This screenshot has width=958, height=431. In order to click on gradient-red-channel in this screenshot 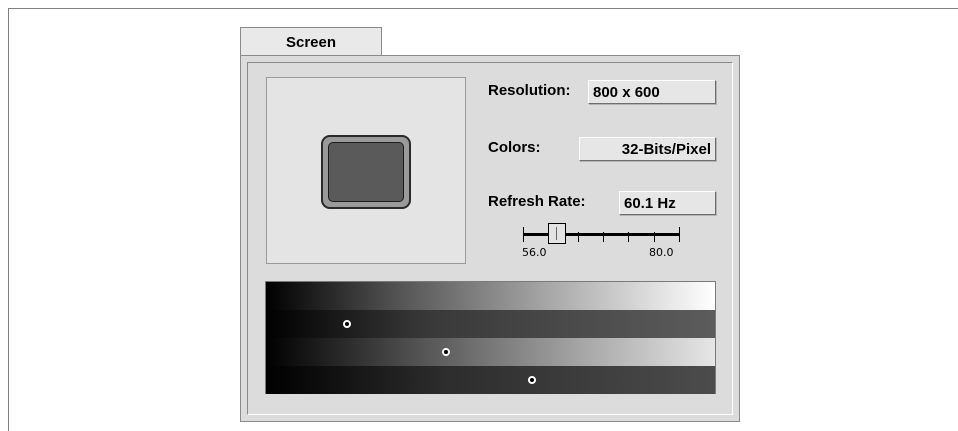, I will do `click(490, 324)`.